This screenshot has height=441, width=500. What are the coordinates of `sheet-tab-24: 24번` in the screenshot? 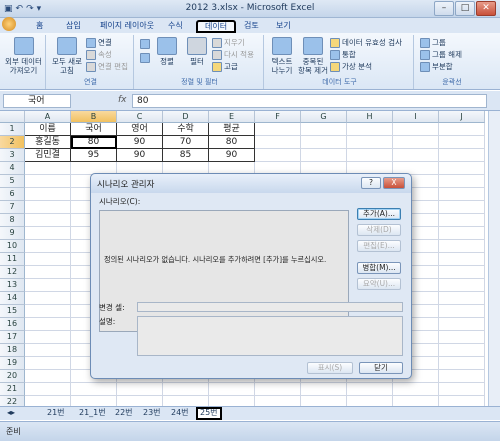 It's located at (180, 413).